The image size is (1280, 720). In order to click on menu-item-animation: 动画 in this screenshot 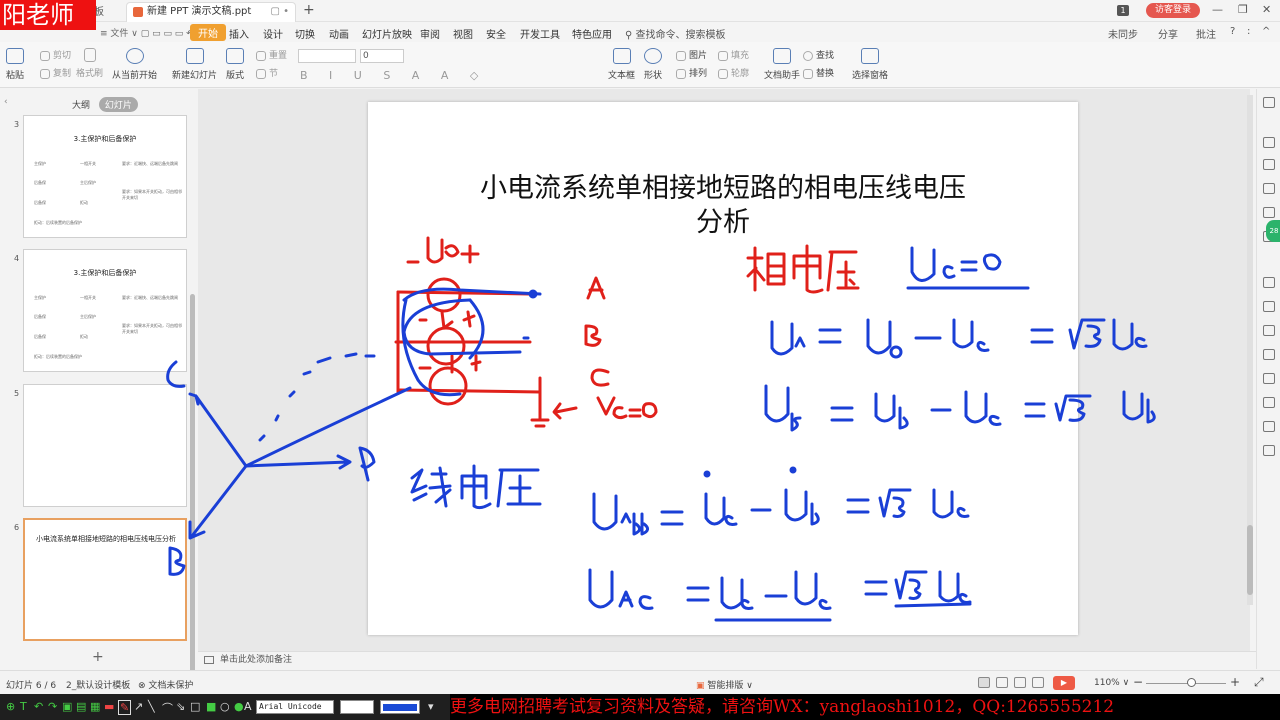, I will do `click(339, 33)`.